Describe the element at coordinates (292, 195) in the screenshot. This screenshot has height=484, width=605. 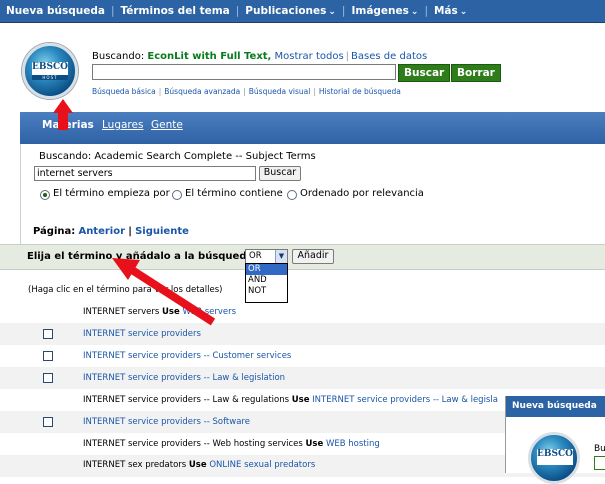
I see `radio-relevance` at that location.